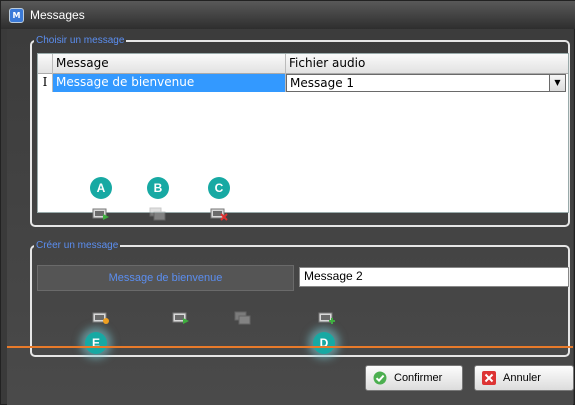  What do you see at coordinates (165, 278) in the screenshot?
I see `message-type-label: Message de bienvenue` at bounding box center [165, 278].